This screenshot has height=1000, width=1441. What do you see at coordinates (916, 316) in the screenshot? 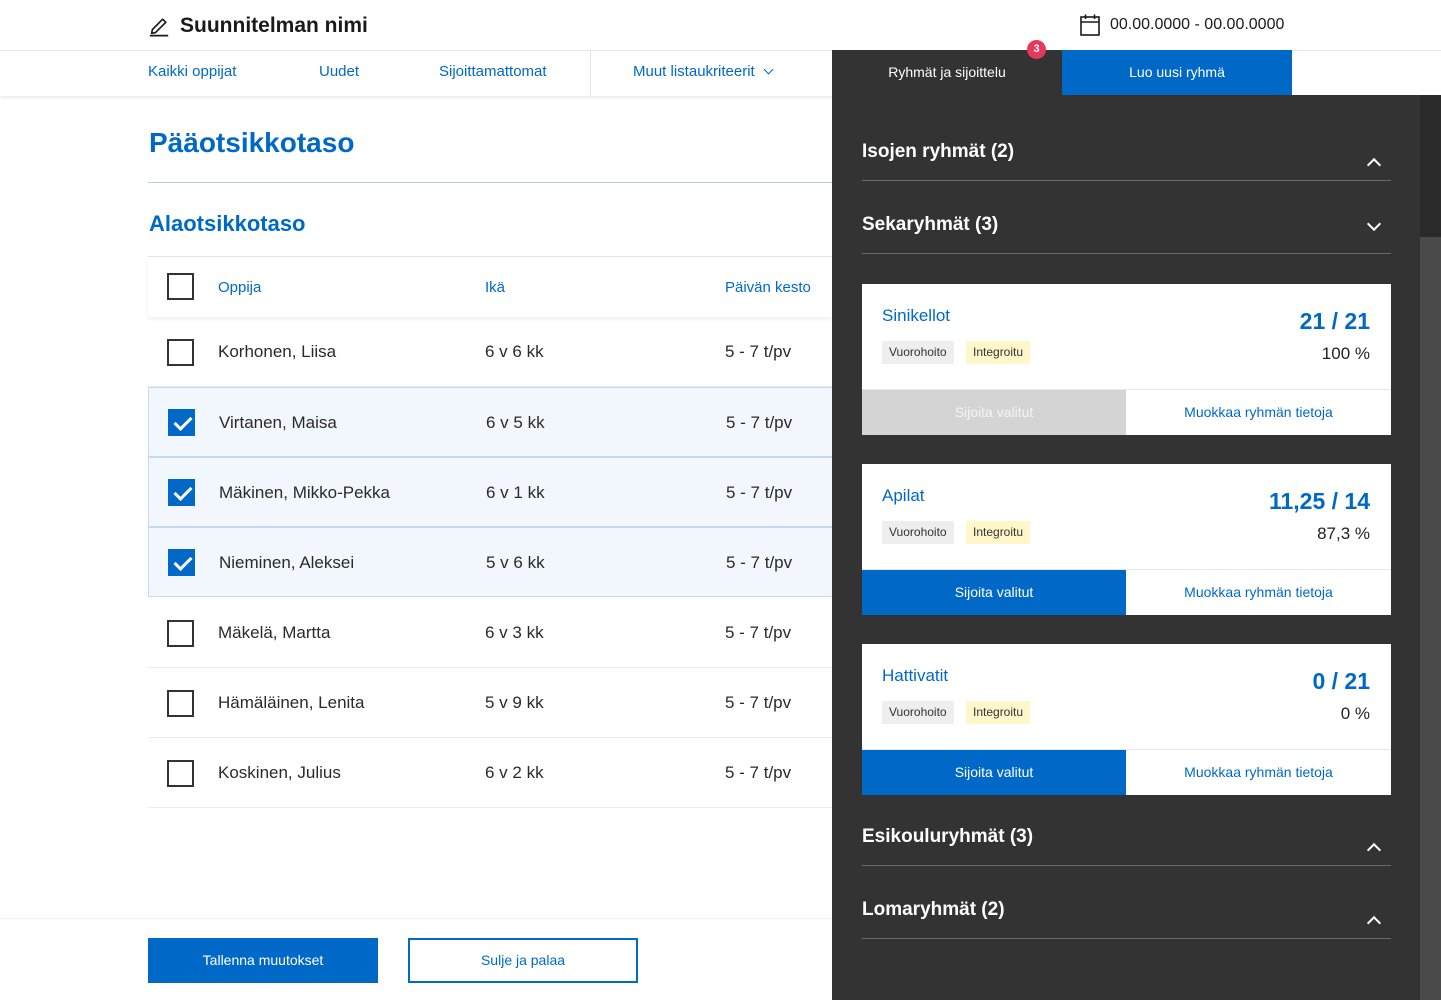
I see `group-name: Sinikellot` at bounding box center [916, 316].